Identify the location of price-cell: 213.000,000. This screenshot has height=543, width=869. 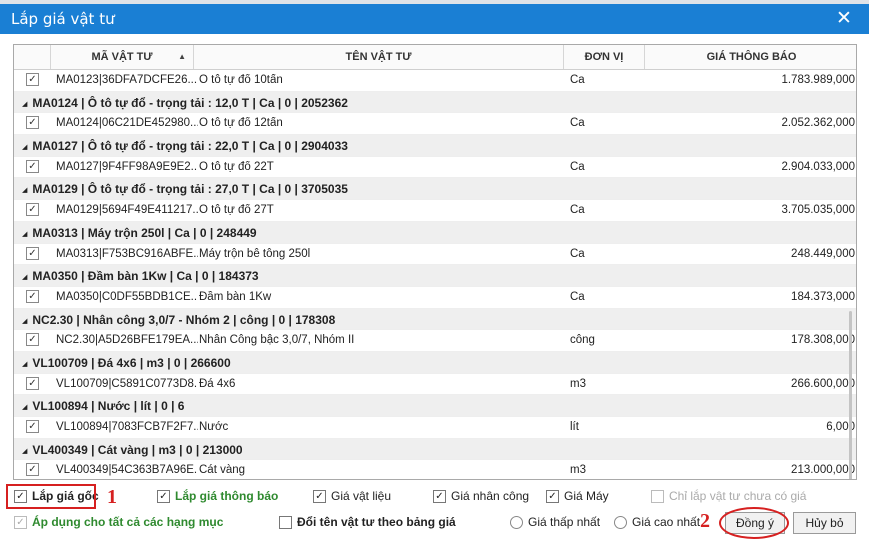
(823, 470).